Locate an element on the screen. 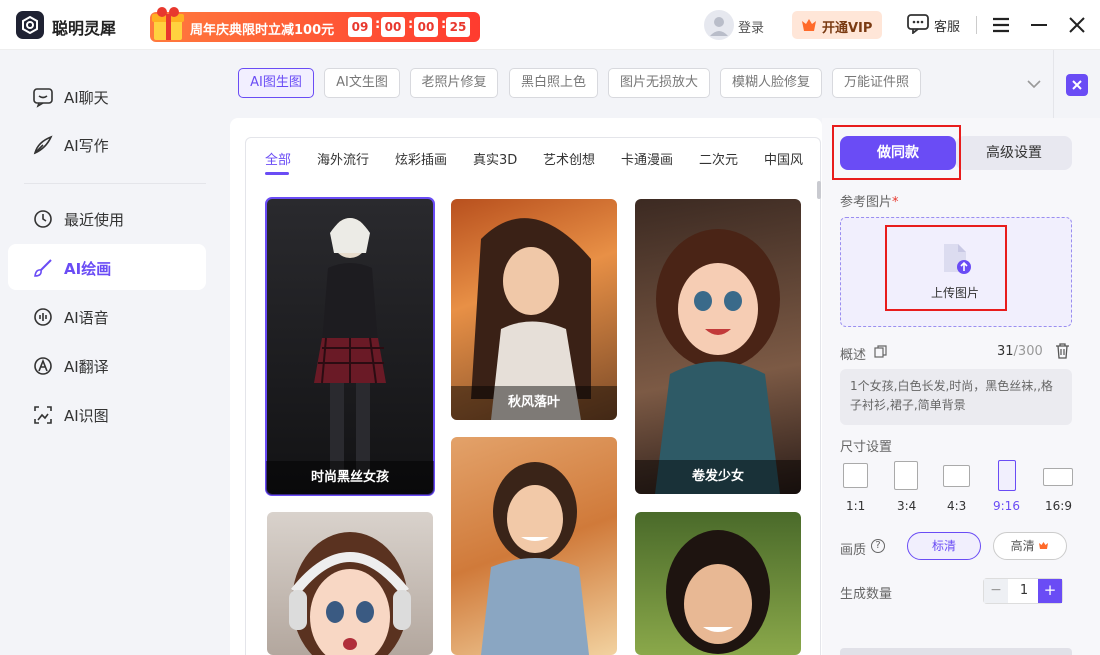 This screenshot has width=1100, height=655. divider is located at coordinates (1053, 84).